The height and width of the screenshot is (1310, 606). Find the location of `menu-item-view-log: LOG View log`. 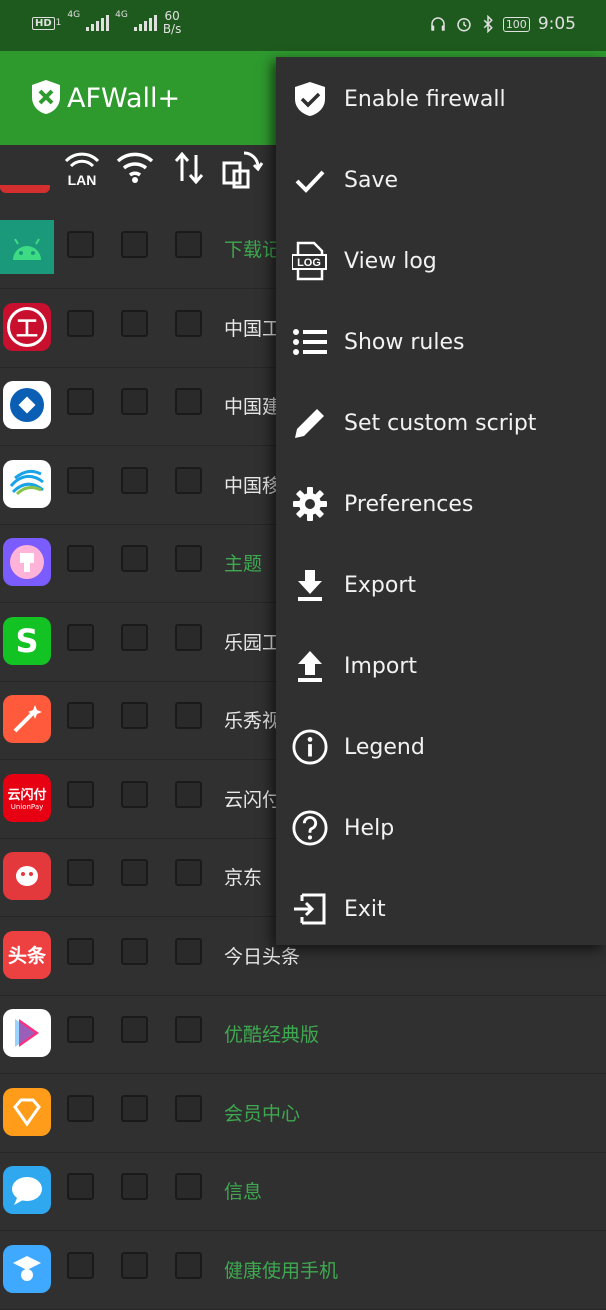

menu-item-view-log: LOG View log is located at coordinates (441, 261).